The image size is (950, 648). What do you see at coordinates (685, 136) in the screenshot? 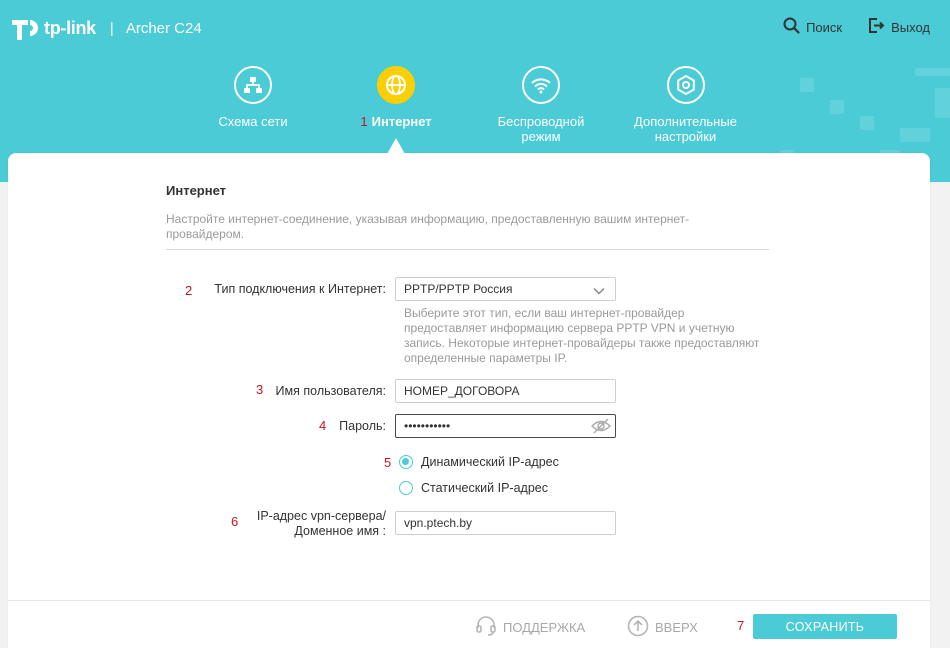
I see `tab-advanced-label-line2: настройки` at bounding box center [685, 136].